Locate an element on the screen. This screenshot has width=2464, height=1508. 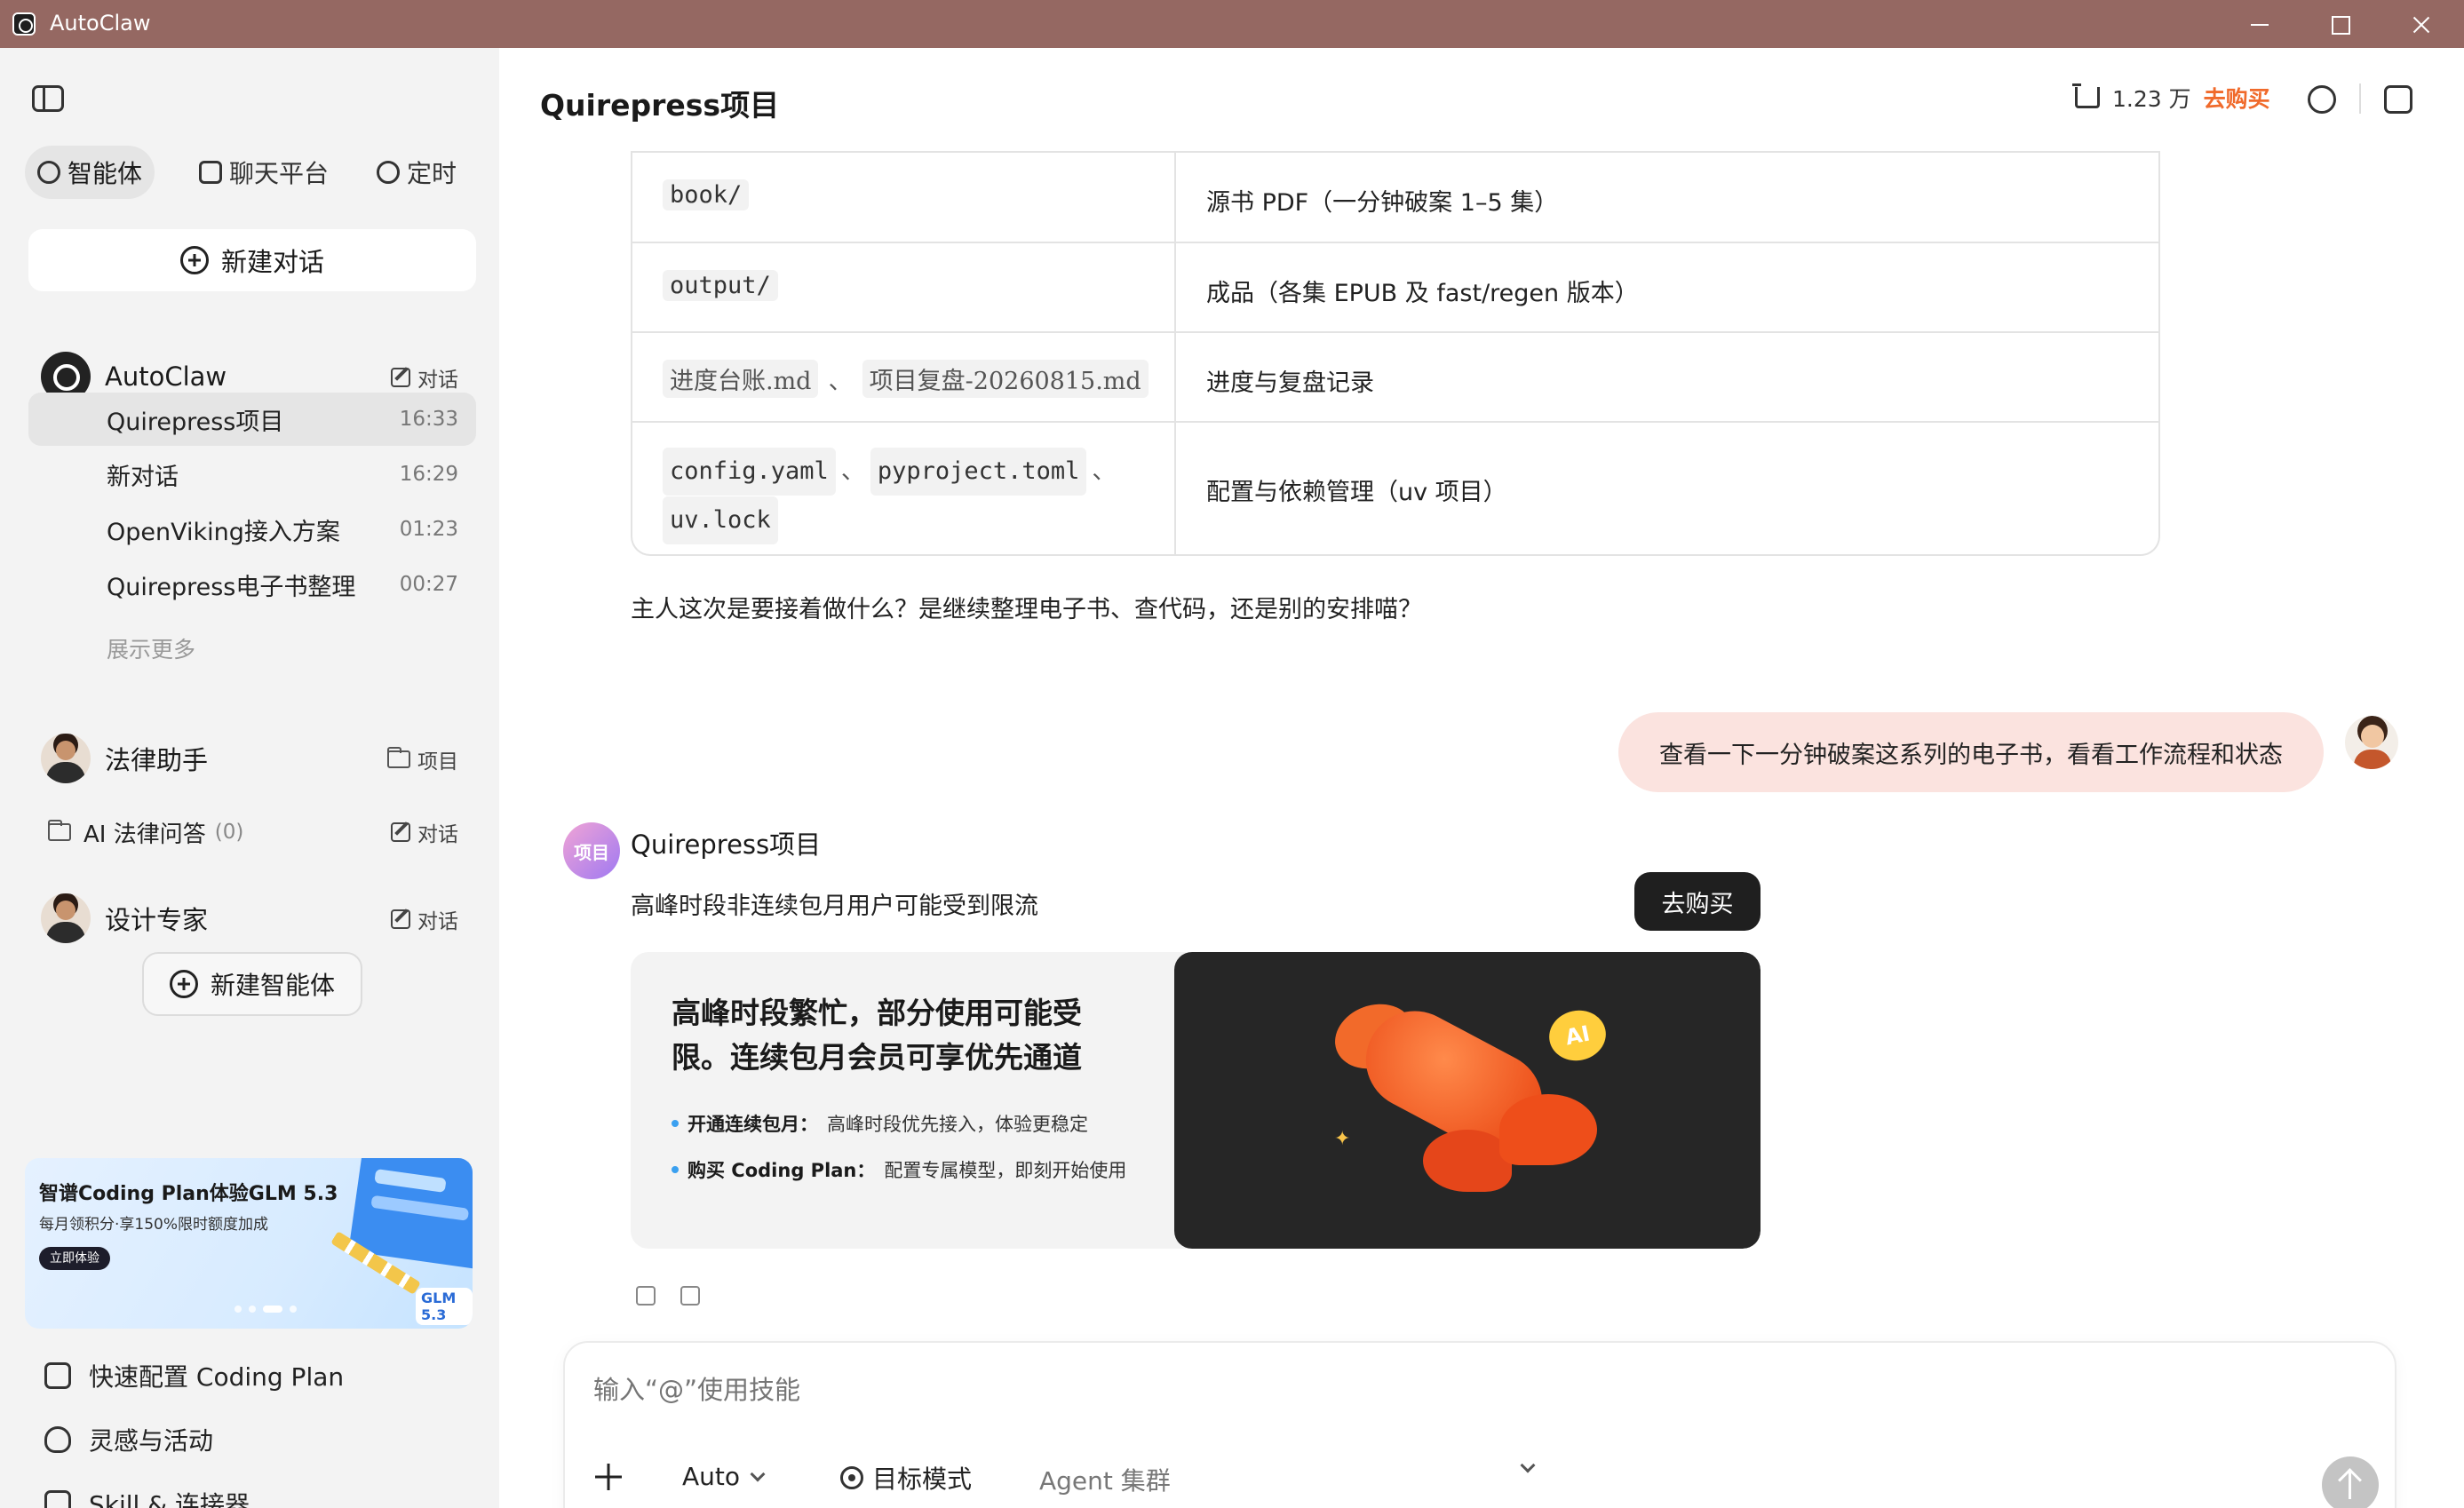
side-panel-icon is located at coordinates (2398, 99).